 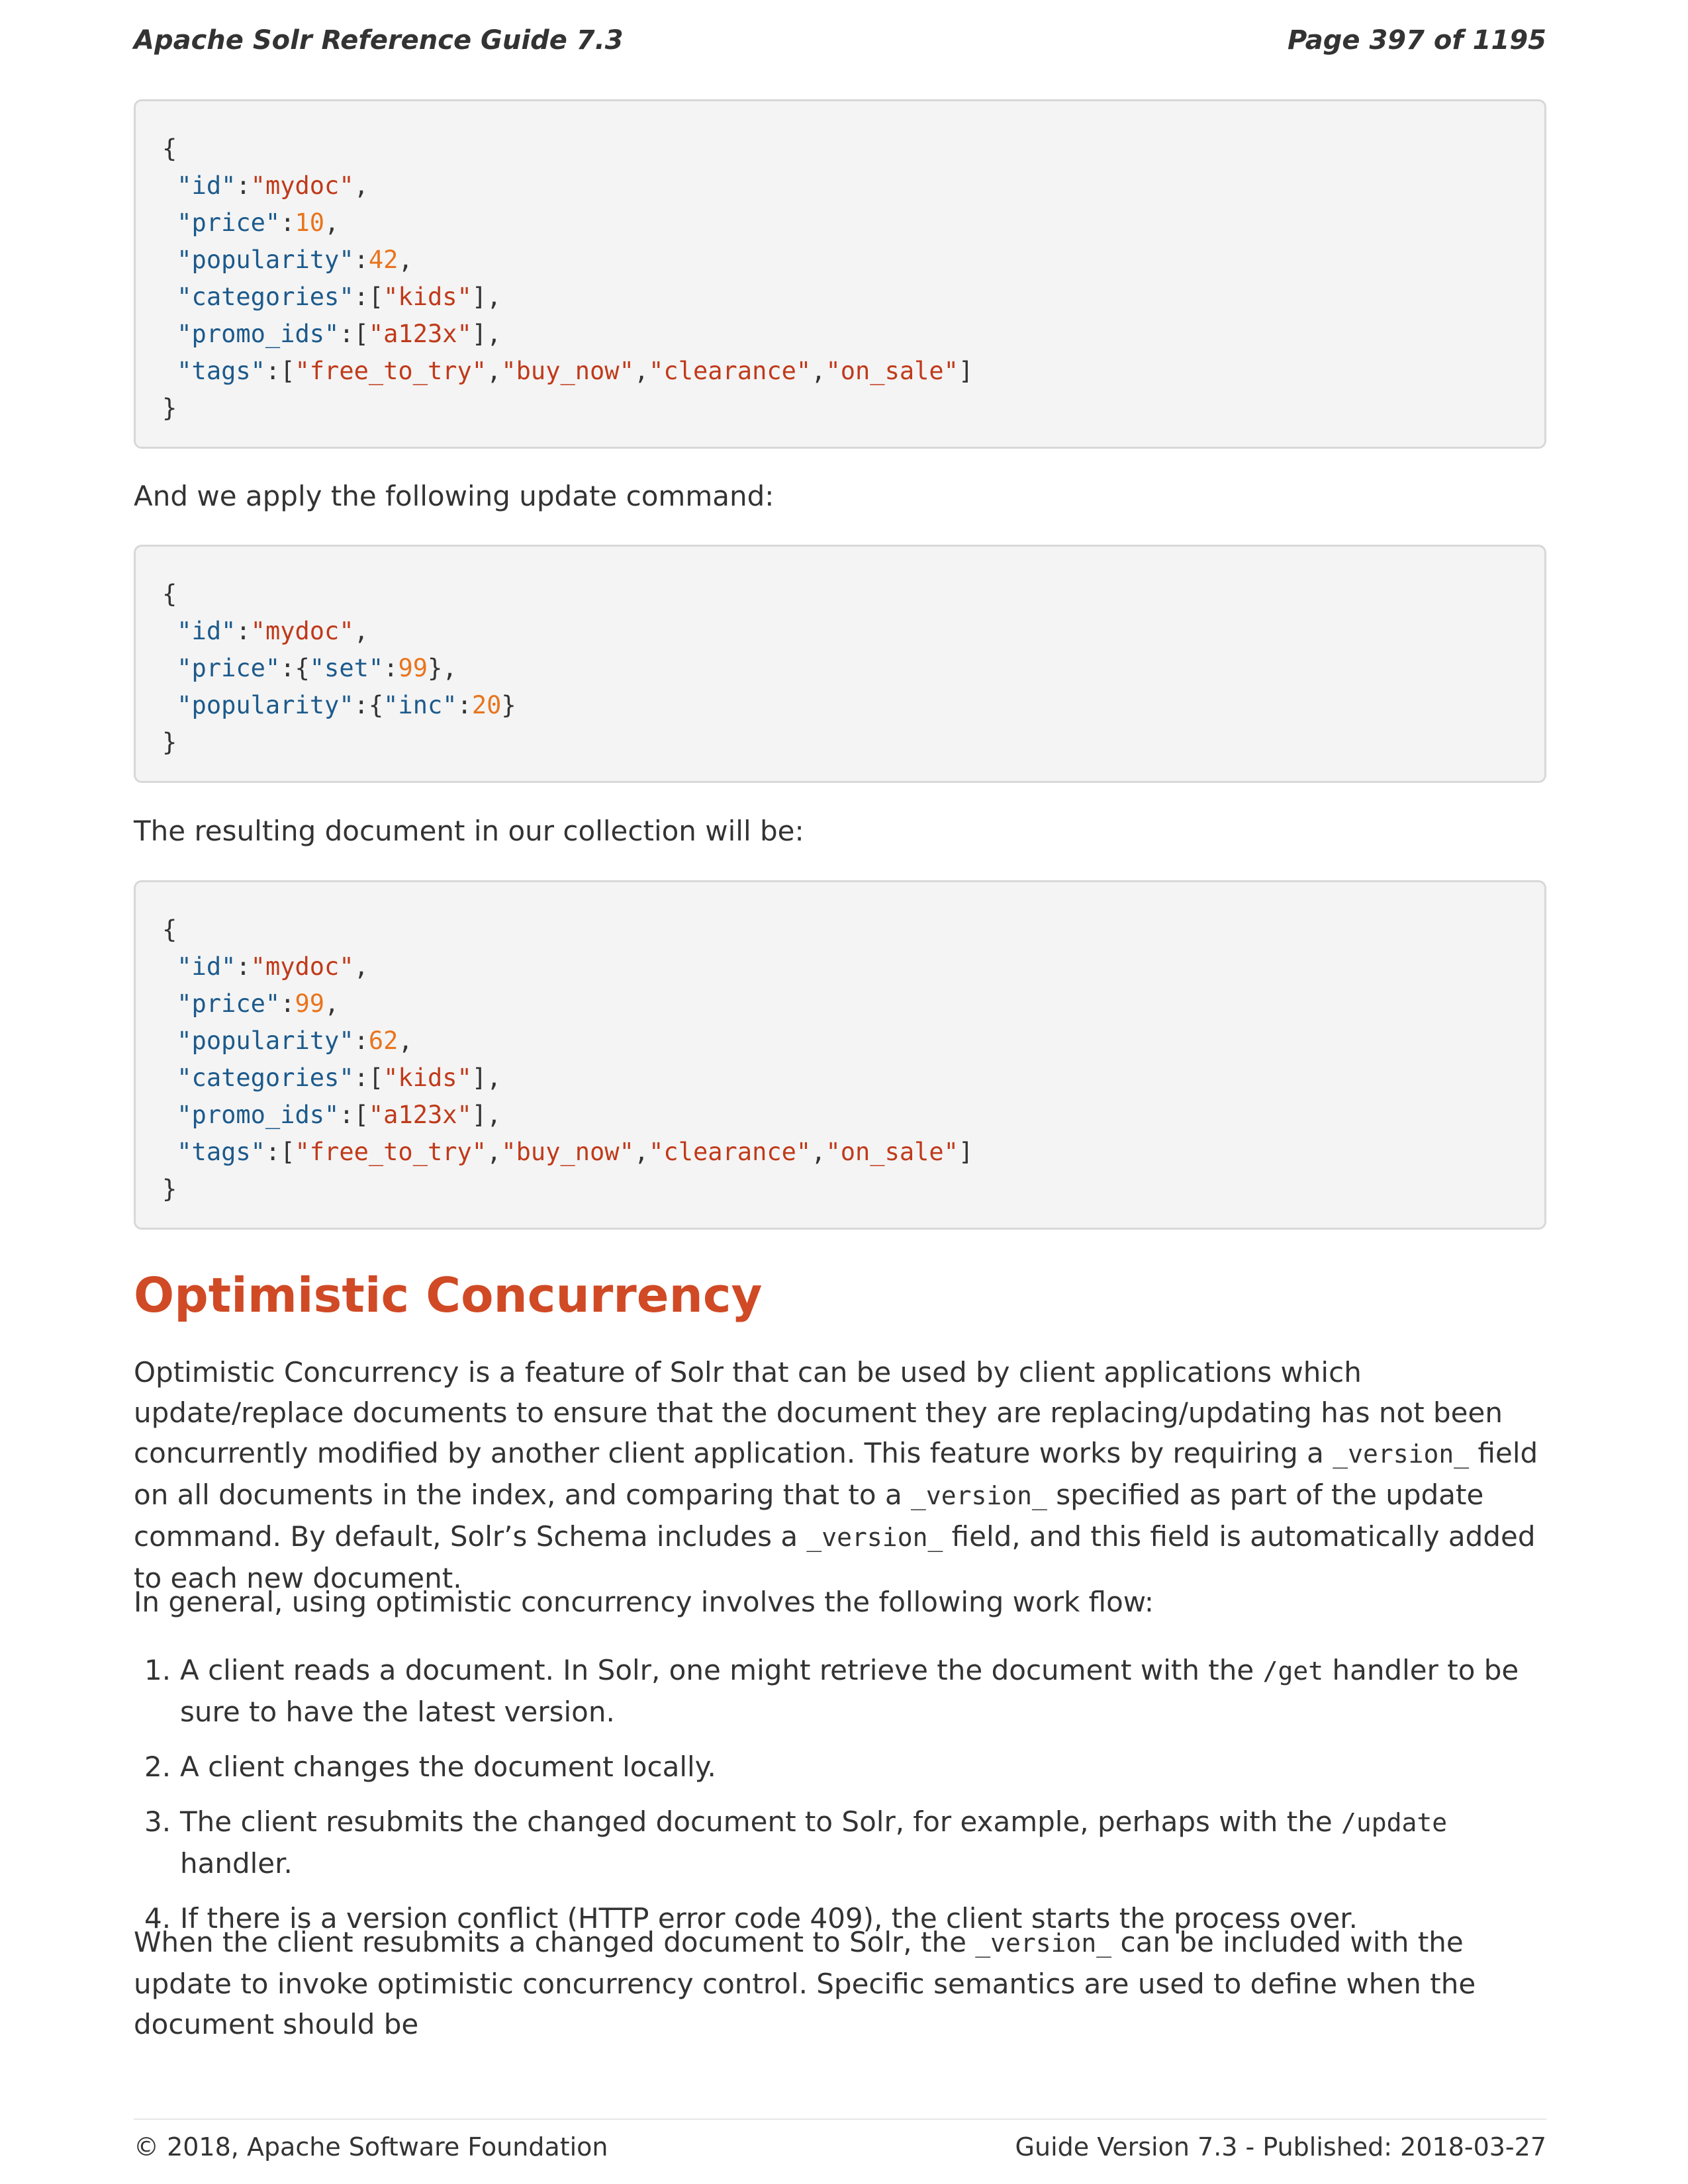 What do you see at coordinates (295, 668) in the screenshot?
I see `code-token: :{` at bounding box center [295, 668].